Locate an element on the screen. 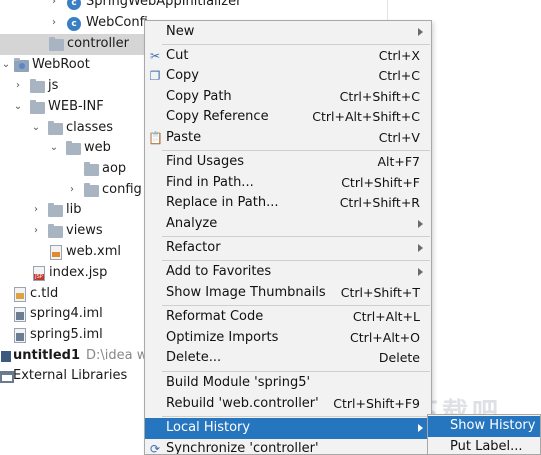 Image resolution: width=541 pixels, height=455 pixels. menu-item-shortcut: Ctrl+Alt+Shift+C is located at coordinates (366, 116).